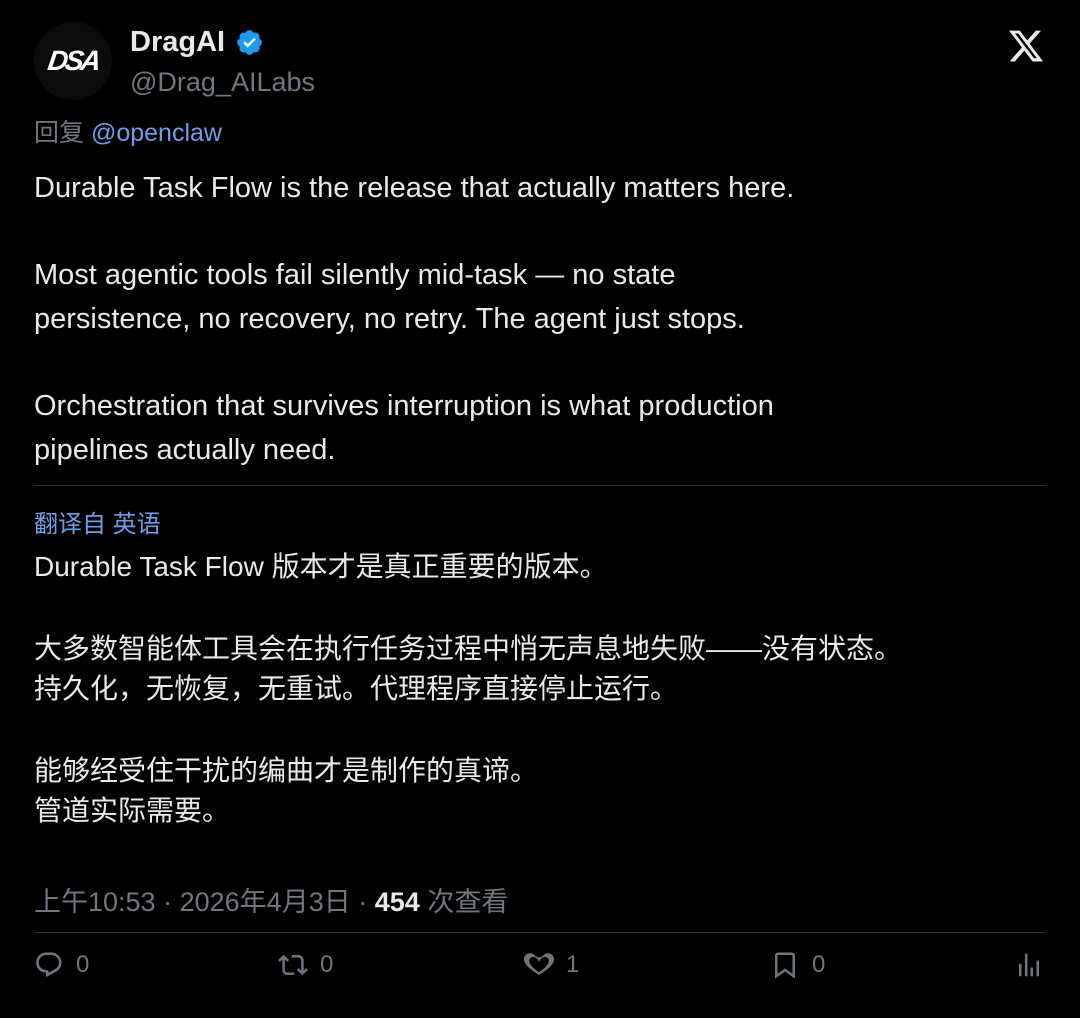 Image resolution: width=1080 pixels, height=1018 pixels. I want to click on reply-context: 回复 @openclaw, so click(128, 131).